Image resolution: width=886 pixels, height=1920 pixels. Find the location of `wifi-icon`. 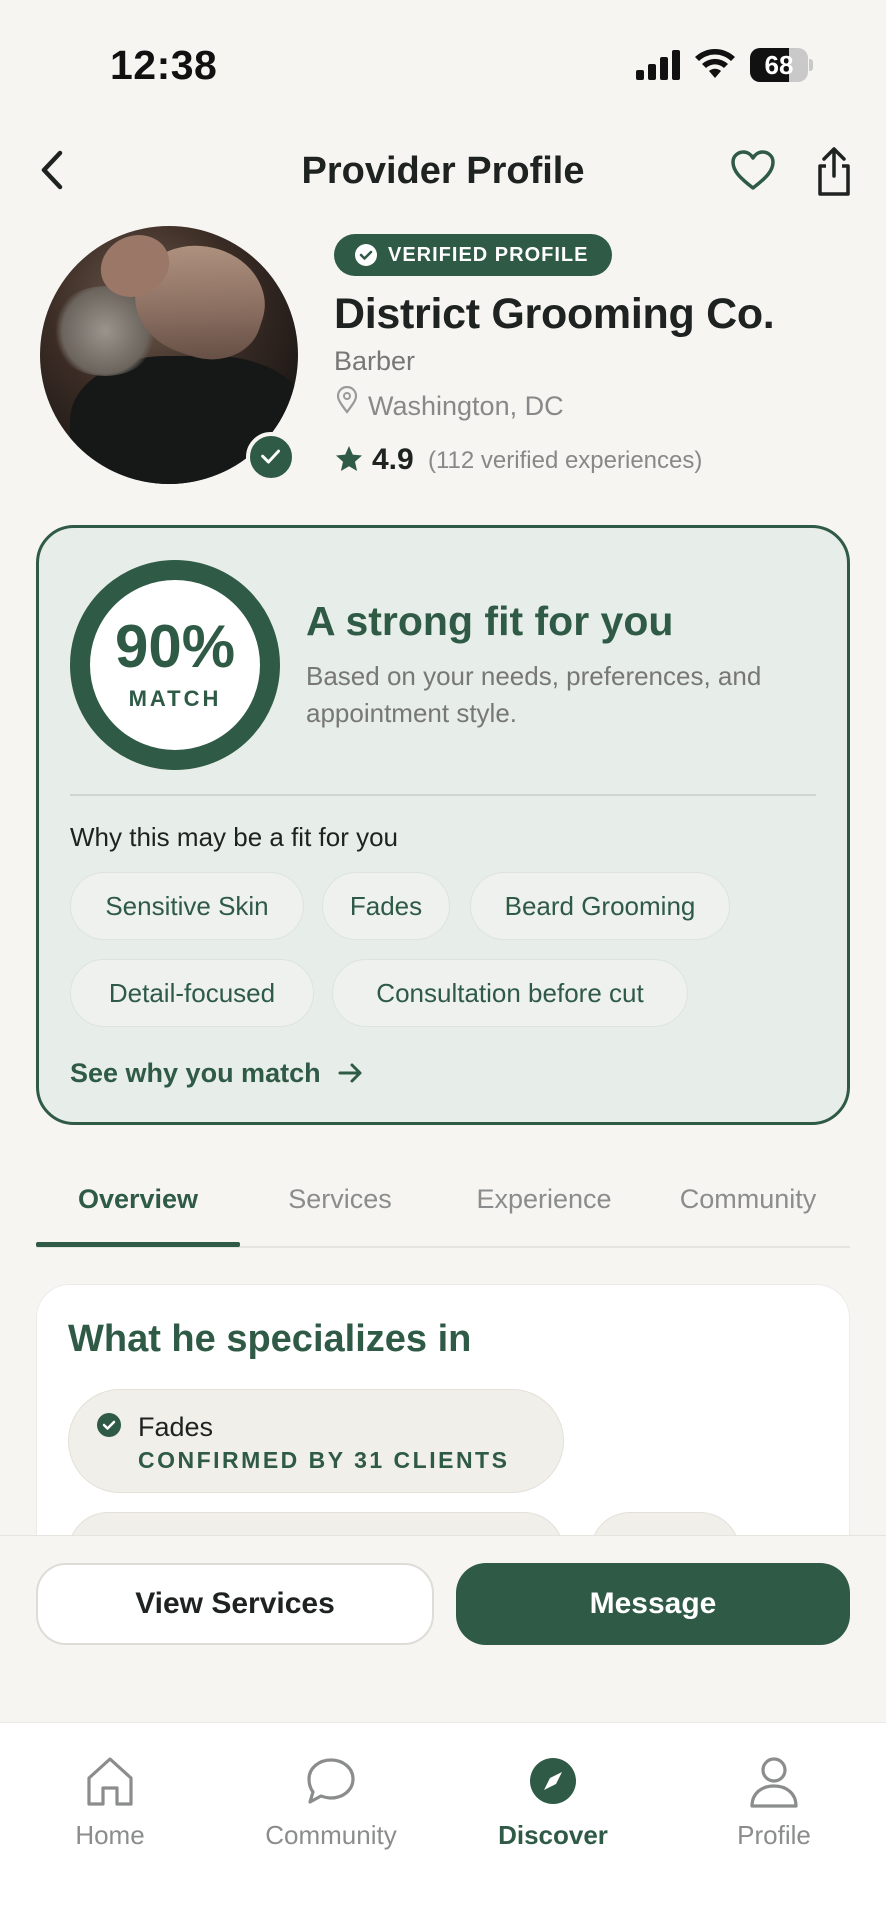

wifi-icon is located at coordinates (715, 63).